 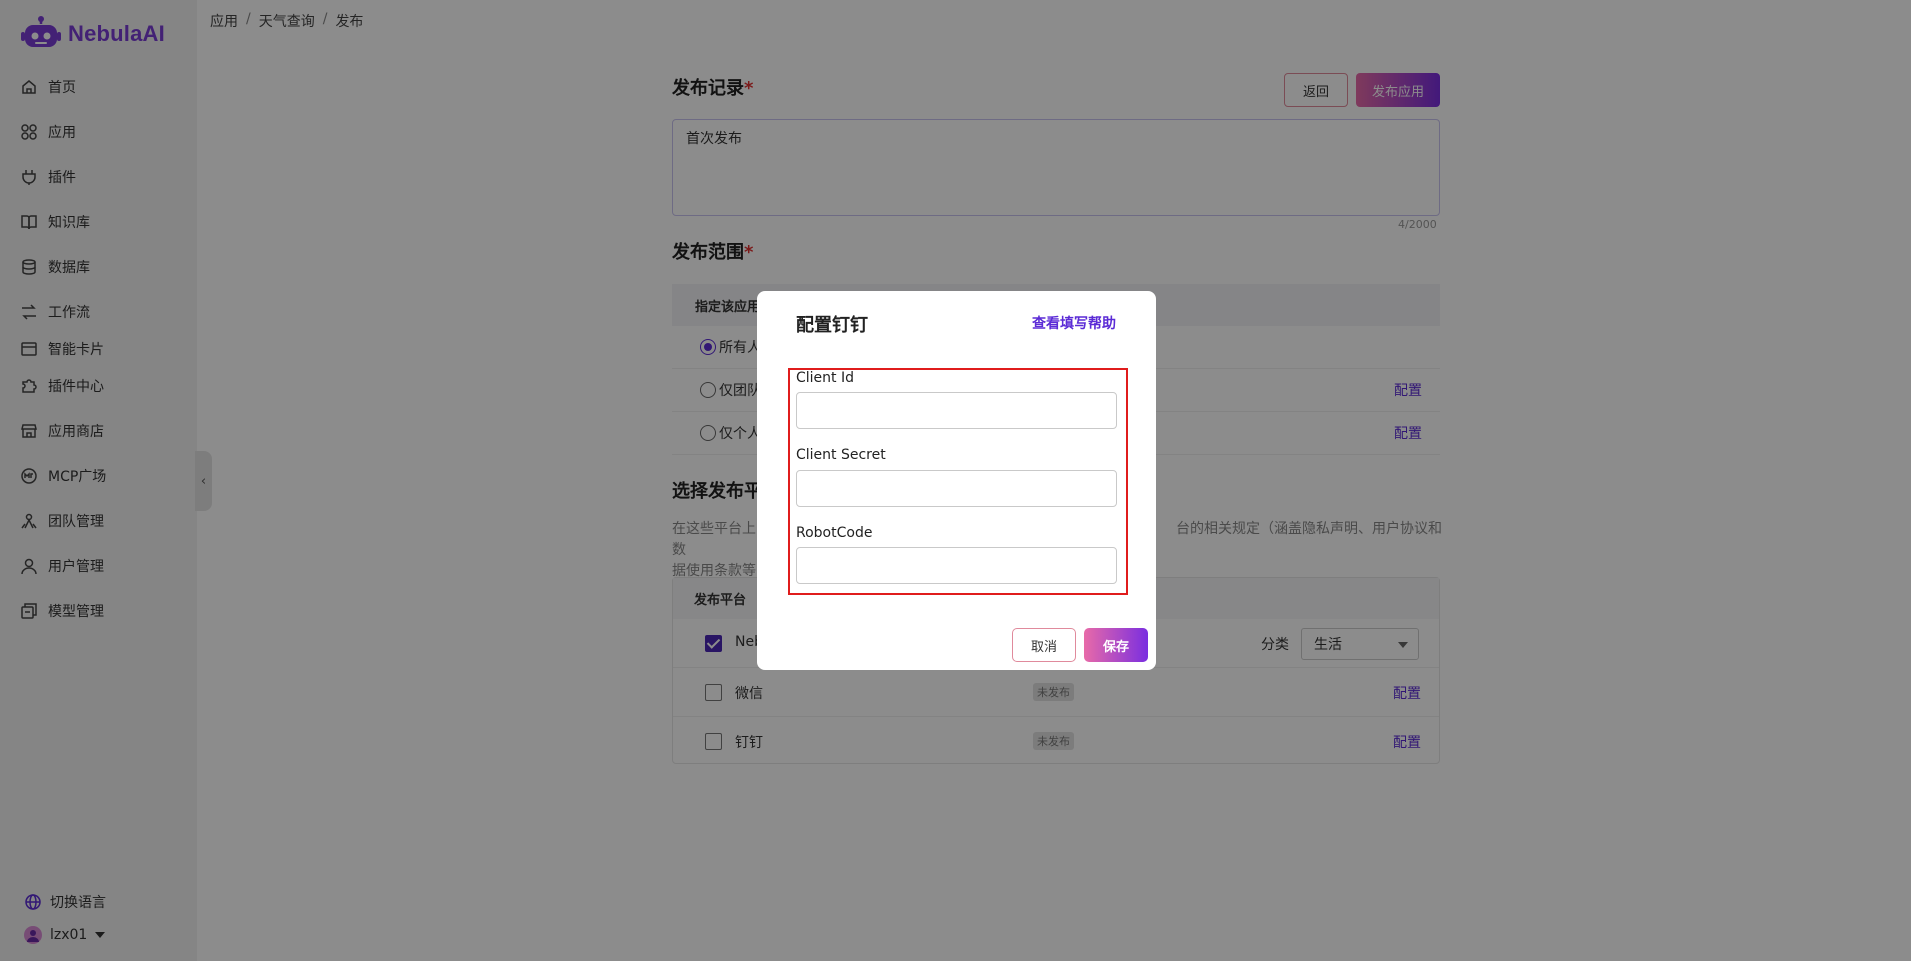 What do you see at coordinates (834, 533) in the screenshot?
I see `robot-code-label: RobotCode` at bounding box center [834, 533].